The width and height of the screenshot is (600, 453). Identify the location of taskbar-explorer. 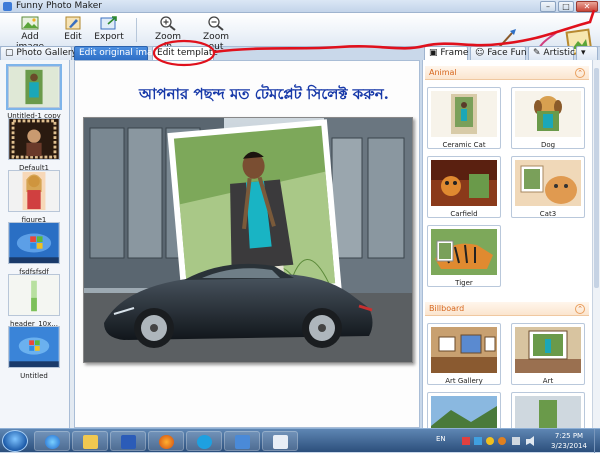
(90, 441).